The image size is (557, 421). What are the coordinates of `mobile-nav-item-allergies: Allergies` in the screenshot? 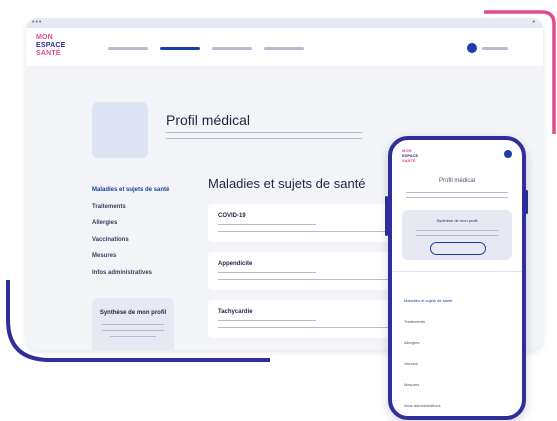 It's located at (428, 342).